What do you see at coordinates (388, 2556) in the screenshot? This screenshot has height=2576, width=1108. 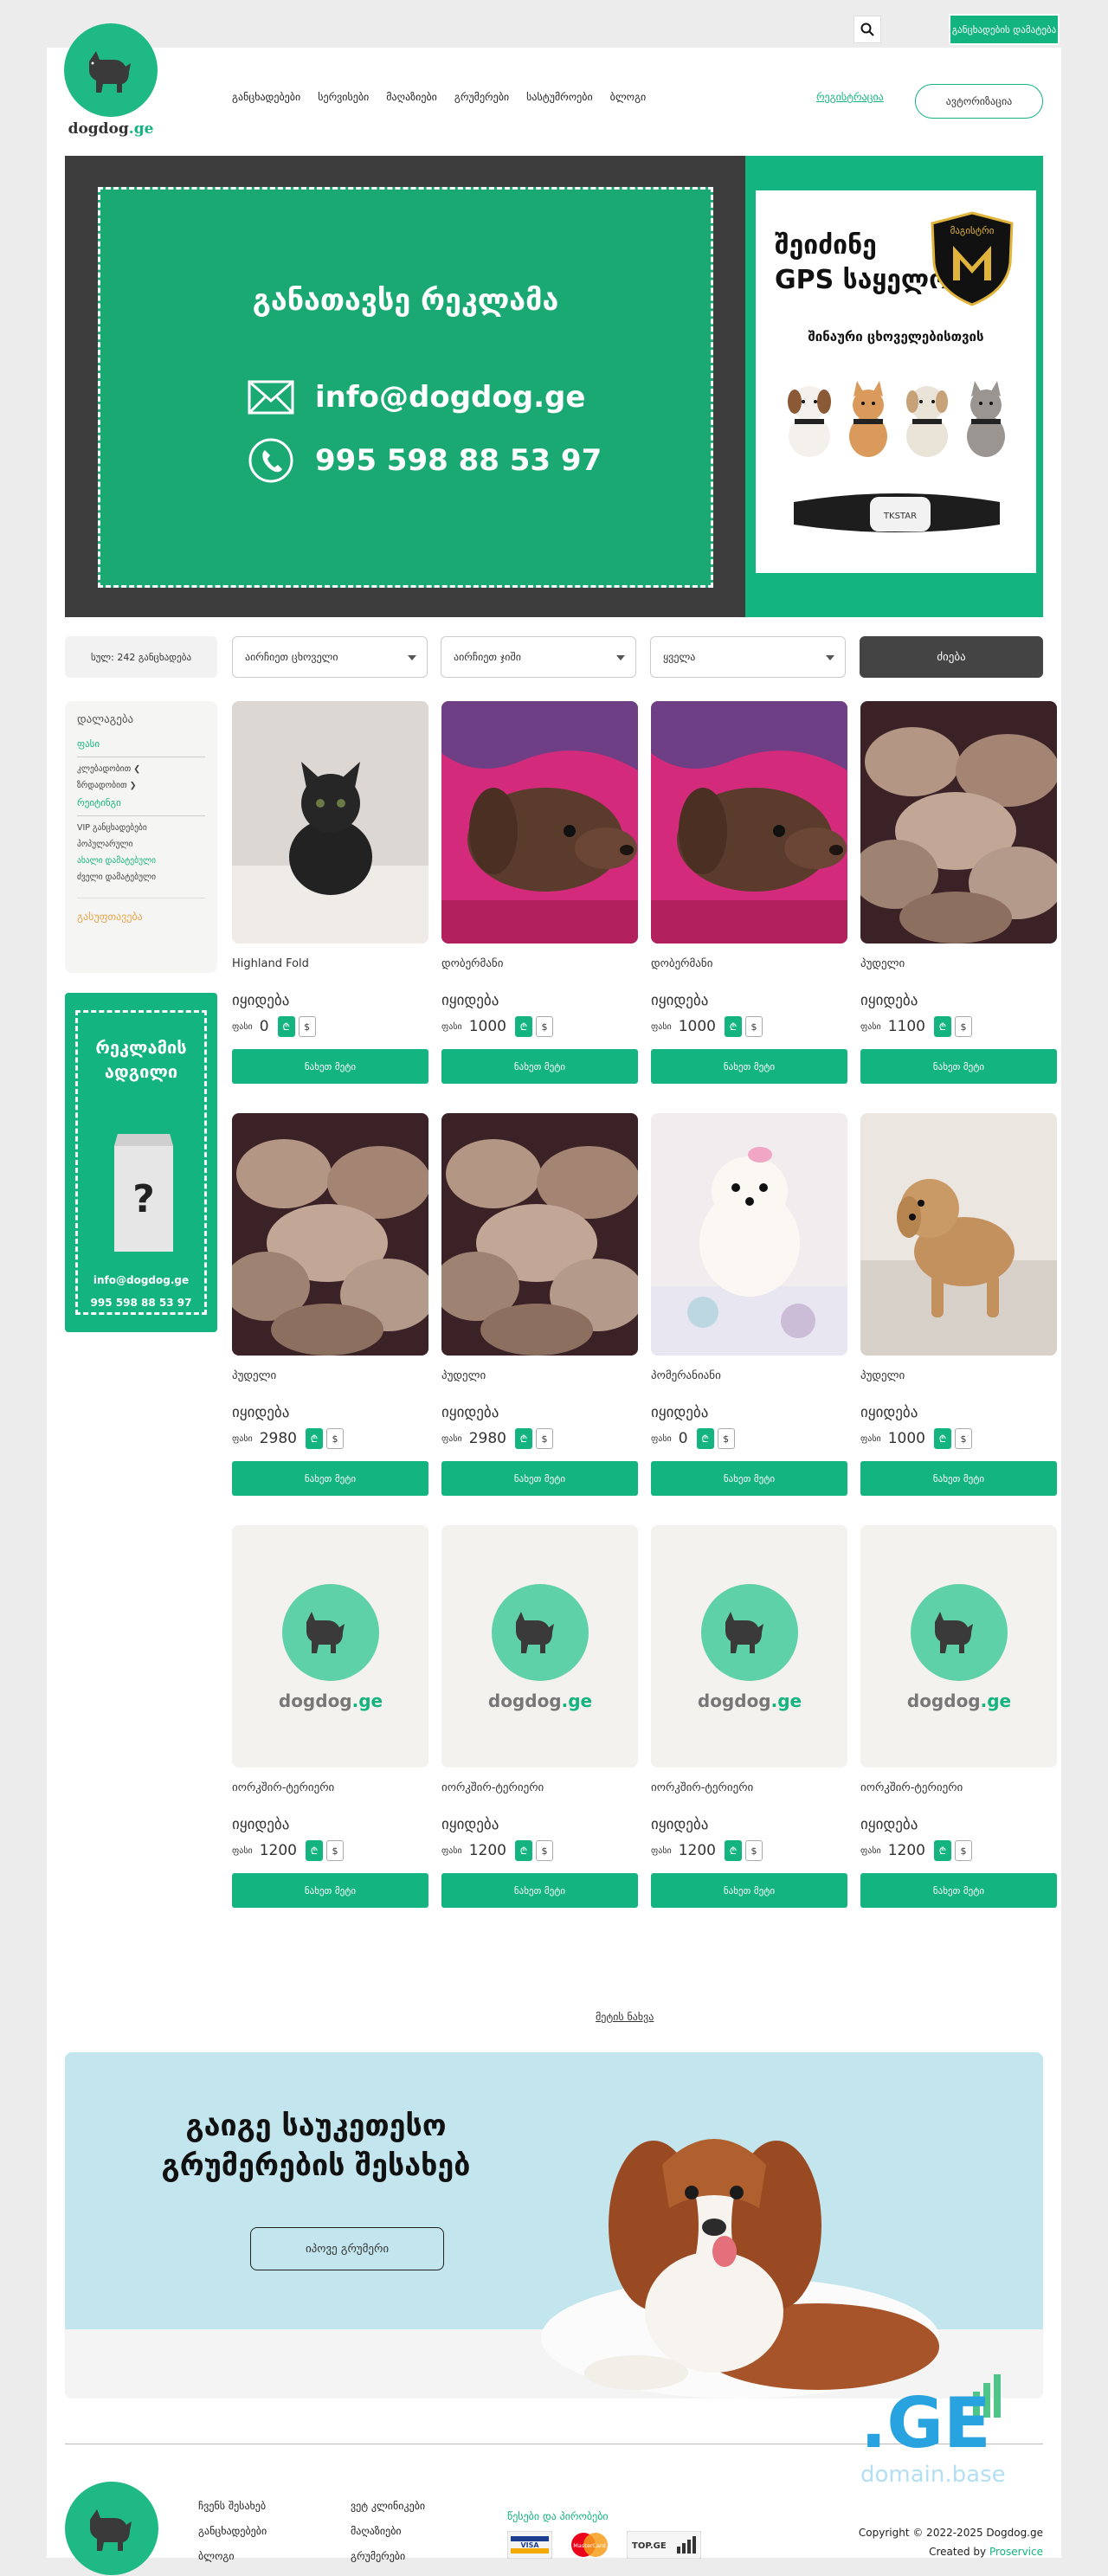 I see `footer-link-groomers: გრუმერები` at bounding box center [388, 2556].